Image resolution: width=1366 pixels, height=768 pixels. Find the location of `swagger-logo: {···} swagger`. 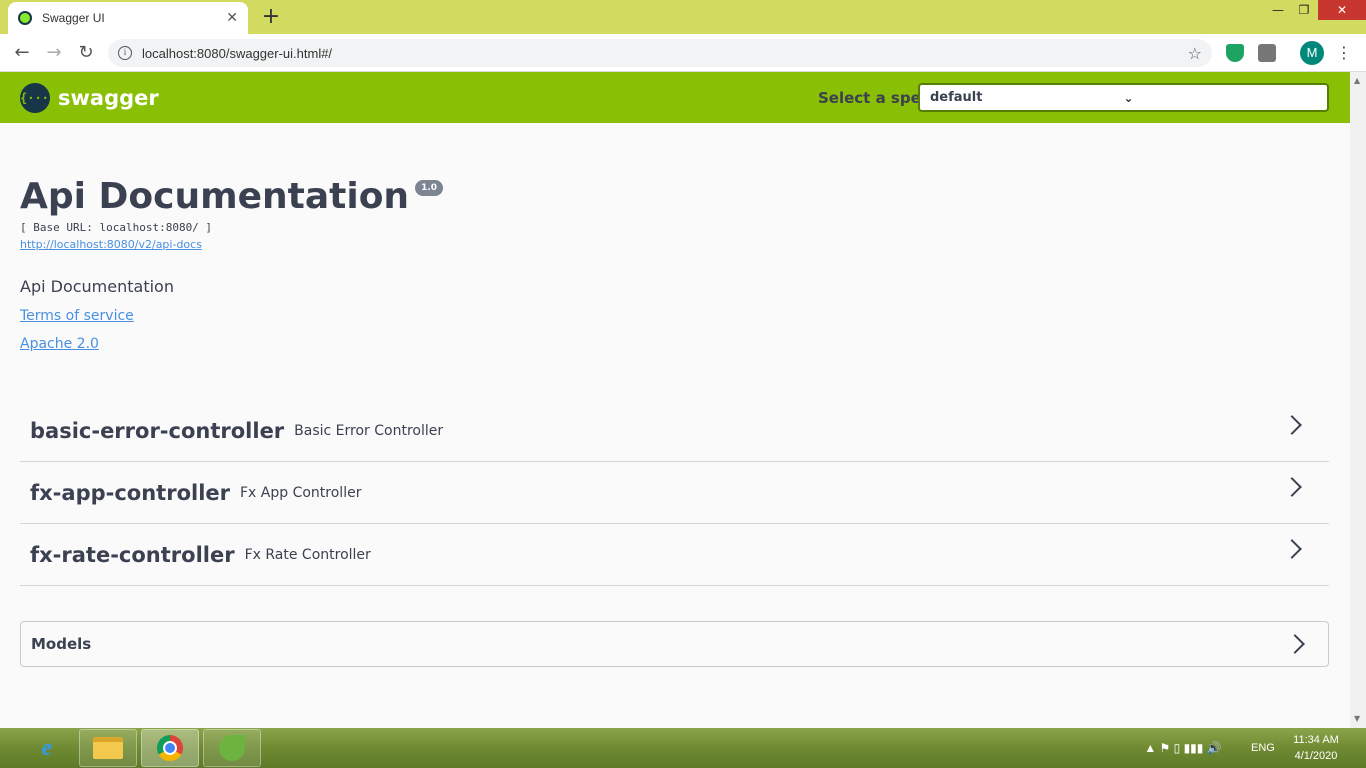

swagger-logo: {···} swagger is located at coordinates (89, 98).